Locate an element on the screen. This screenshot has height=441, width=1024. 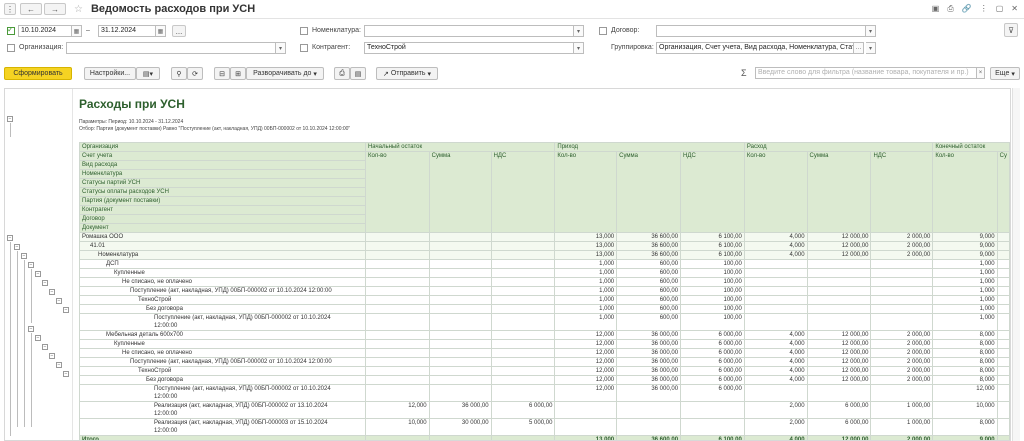
nomenclature-input is located at coordinates (469, 31).